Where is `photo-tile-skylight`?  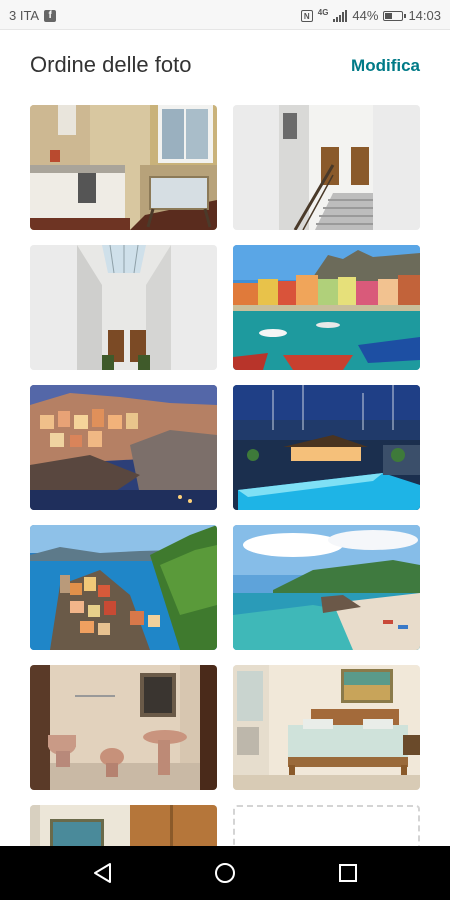
photo-tile-skylight is located at coordinates (123, 307).